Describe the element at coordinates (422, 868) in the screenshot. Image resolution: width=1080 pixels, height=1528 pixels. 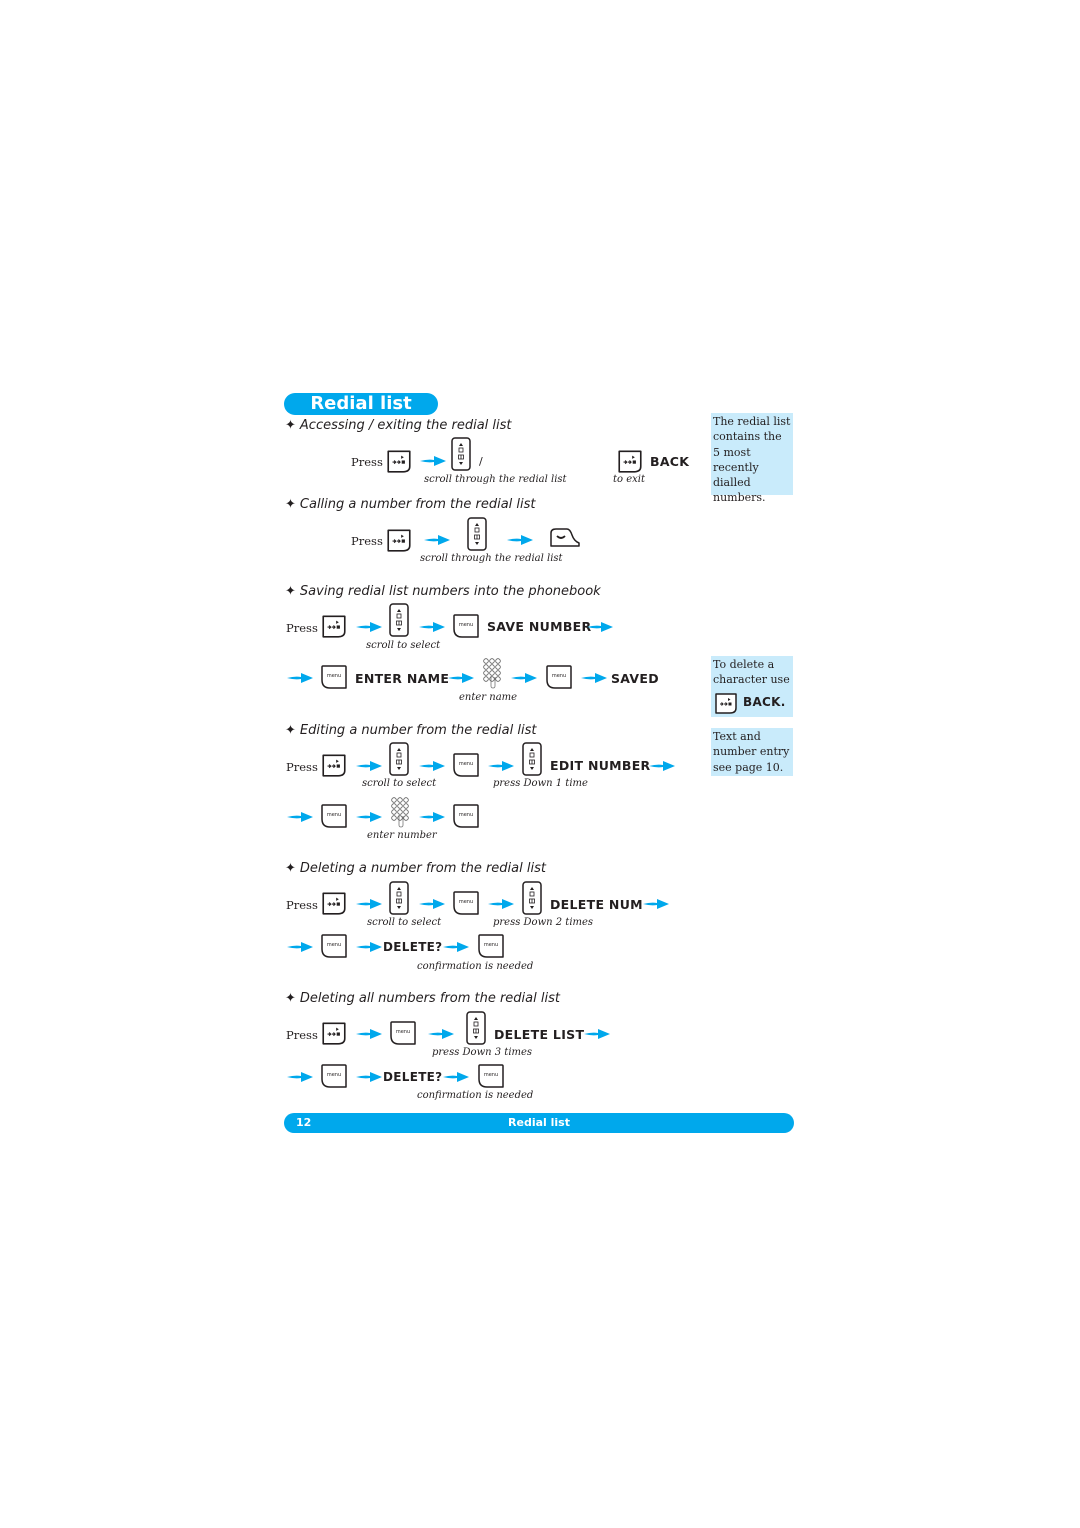
I see `section-heading-text: Deleting a number from the redial list` at that location.